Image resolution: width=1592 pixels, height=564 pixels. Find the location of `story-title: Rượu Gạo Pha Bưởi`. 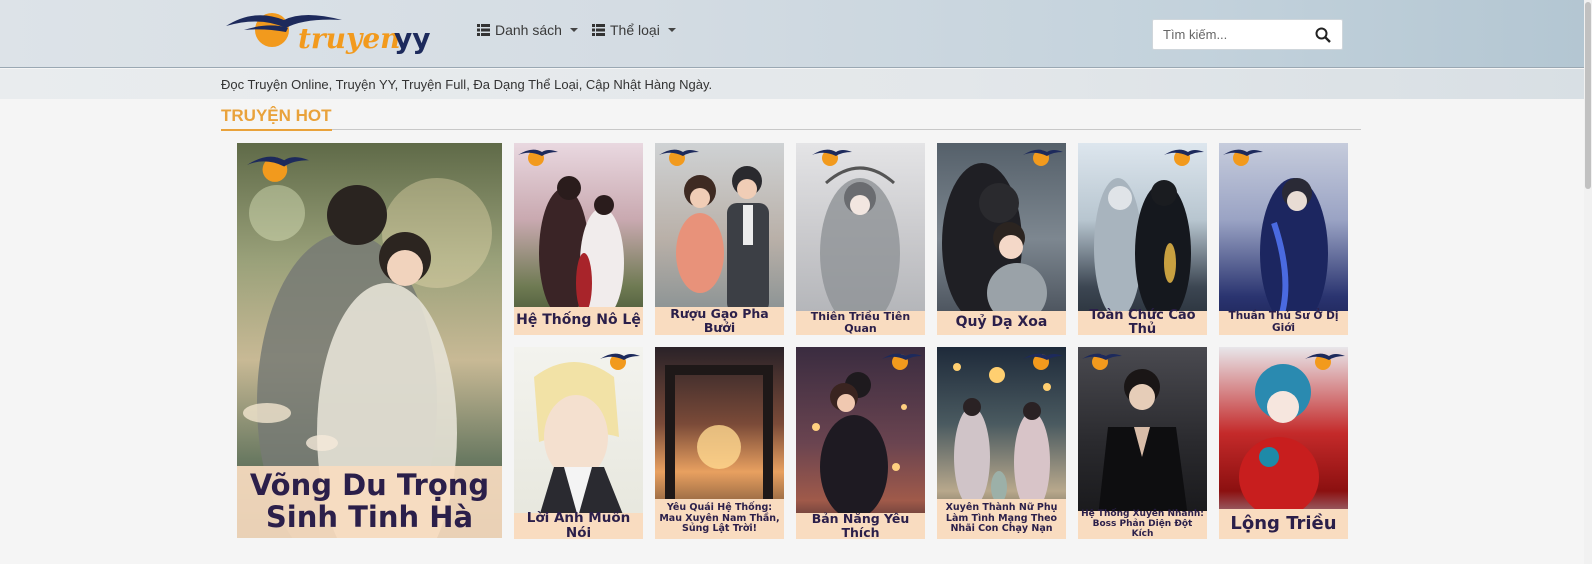

story-title: Rượu Gạo Pha Bưởi is located at coordinates (719, 321).